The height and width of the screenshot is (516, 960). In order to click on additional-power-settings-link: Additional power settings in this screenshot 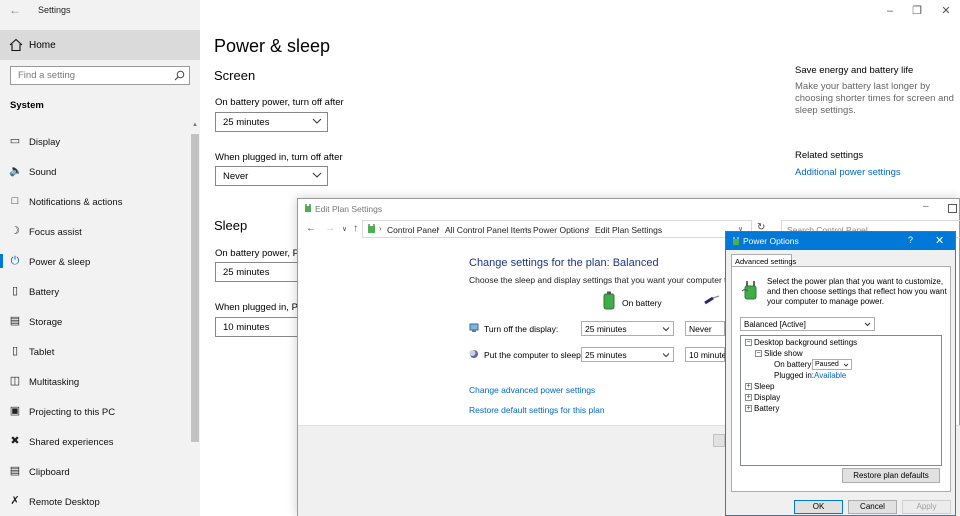, I will do `click(848, 172)`.